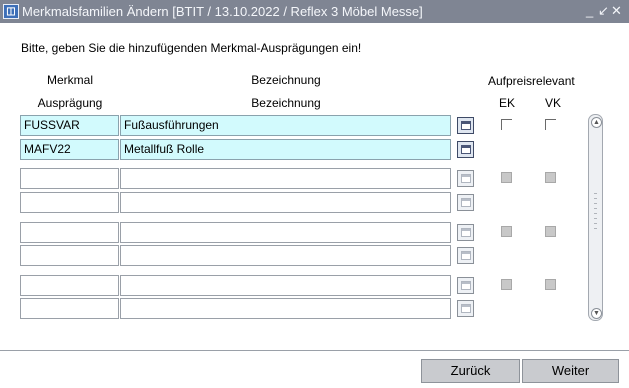 This screenshot has width=629, height=388. I want to click on header-vk: VK, so click(553, 103).